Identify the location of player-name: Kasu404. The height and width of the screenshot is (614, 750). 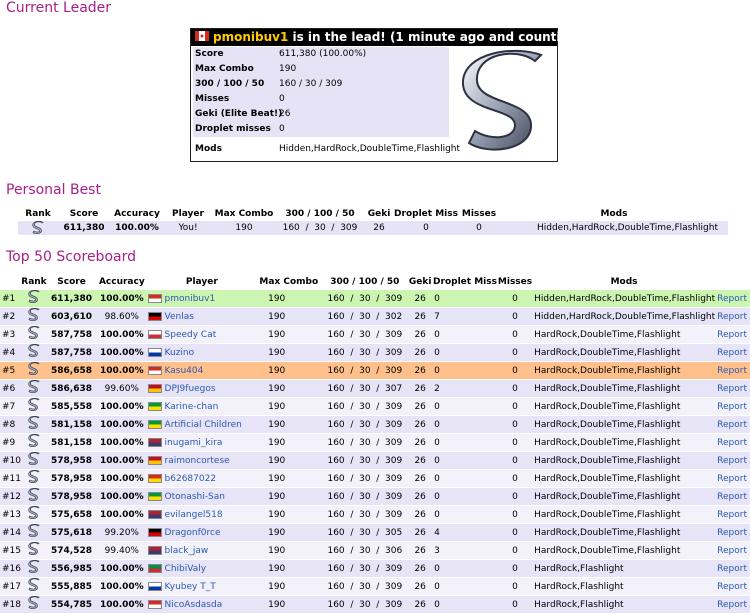
(184, 371).